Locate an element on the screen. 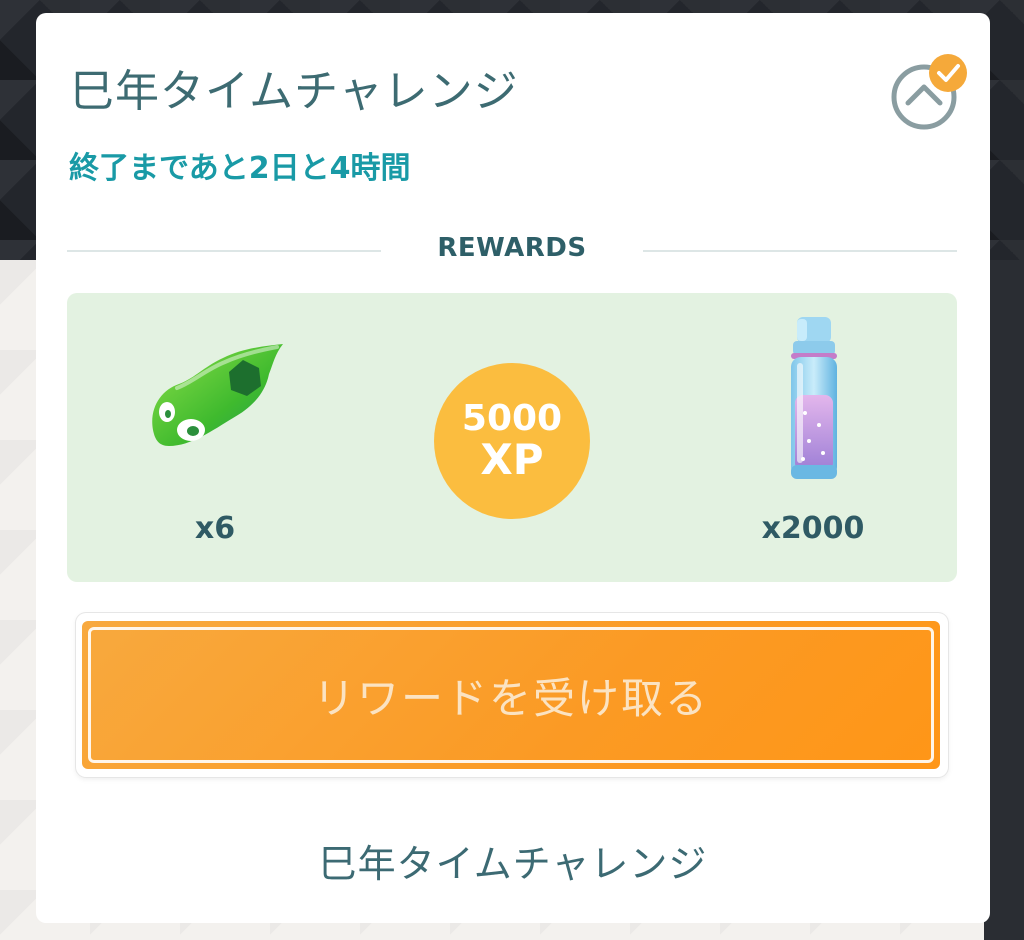  rewards-heading: REWARDS is located at coordinates (512, 248).